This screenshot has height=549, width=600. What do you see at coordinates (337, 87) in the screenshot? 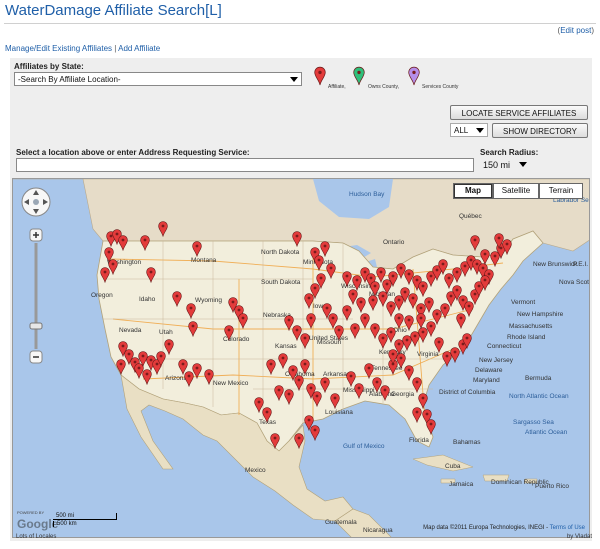
I see `legend-label: Affiliate,` at bounding box center [337, 87].